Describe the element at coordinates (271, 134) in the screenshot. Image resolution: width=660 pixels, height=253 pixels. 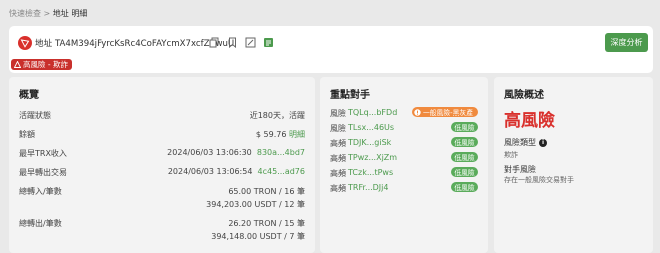
I see `balance-value: $ 59.76` at that location.